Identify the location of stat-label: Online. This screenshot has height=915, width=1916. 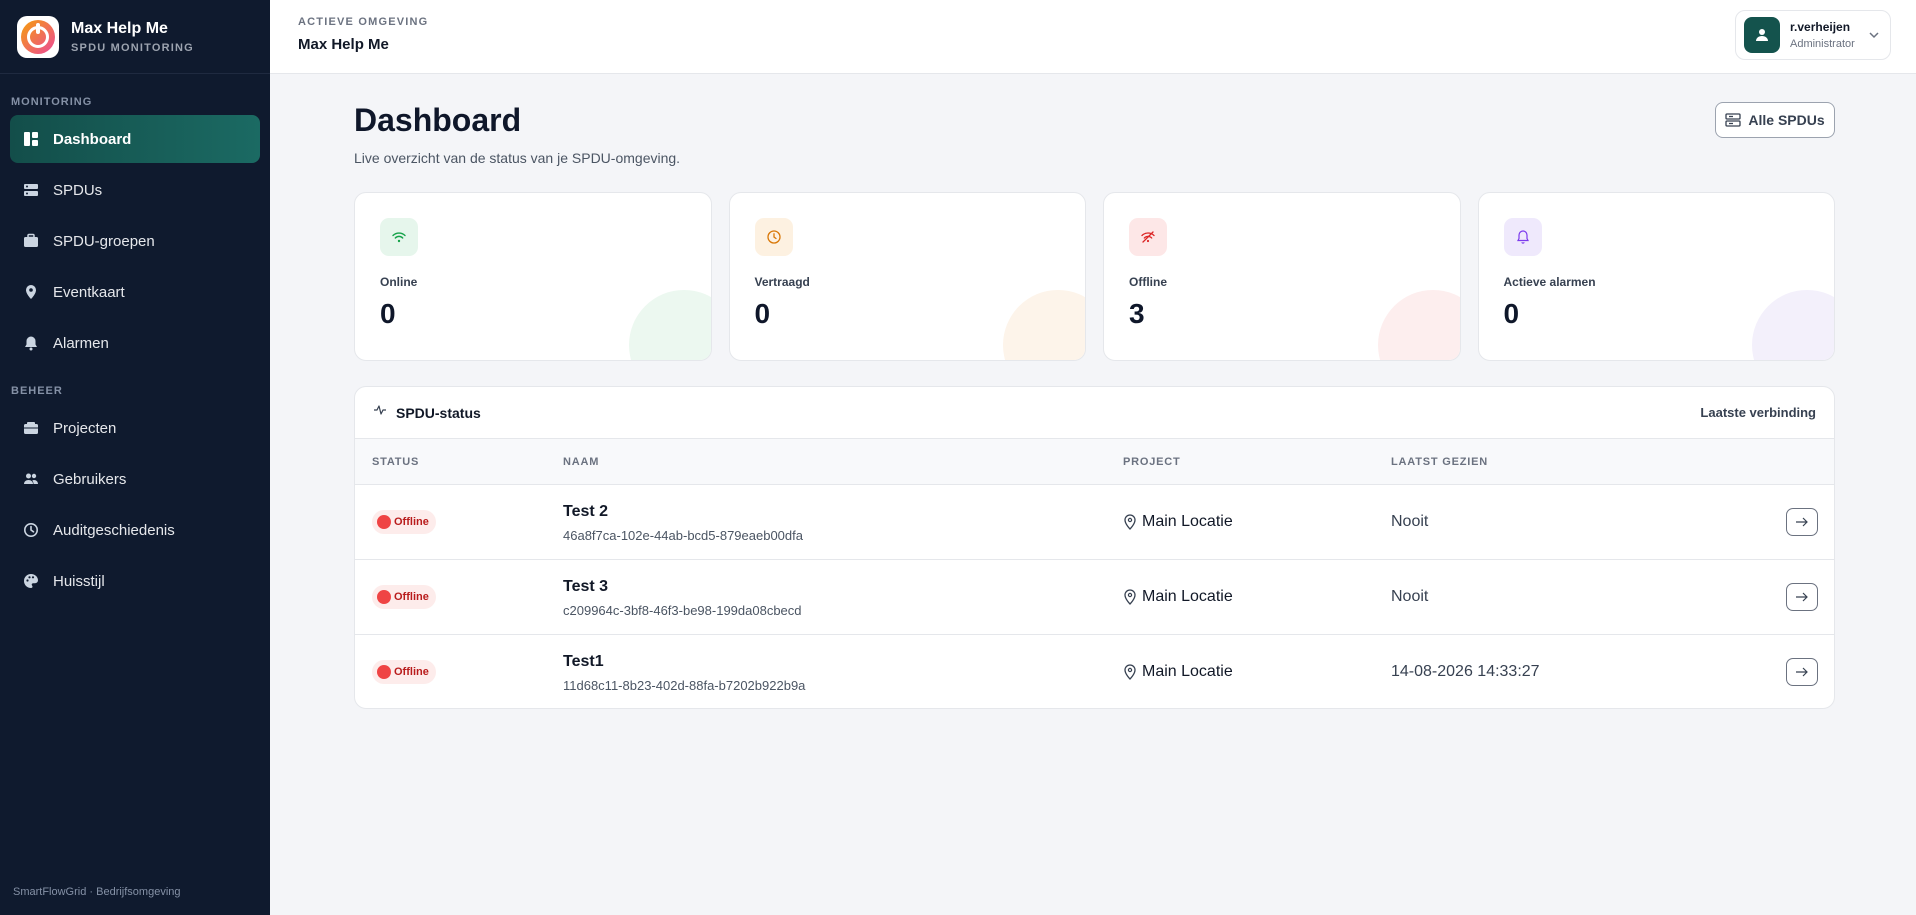
(399, 282).